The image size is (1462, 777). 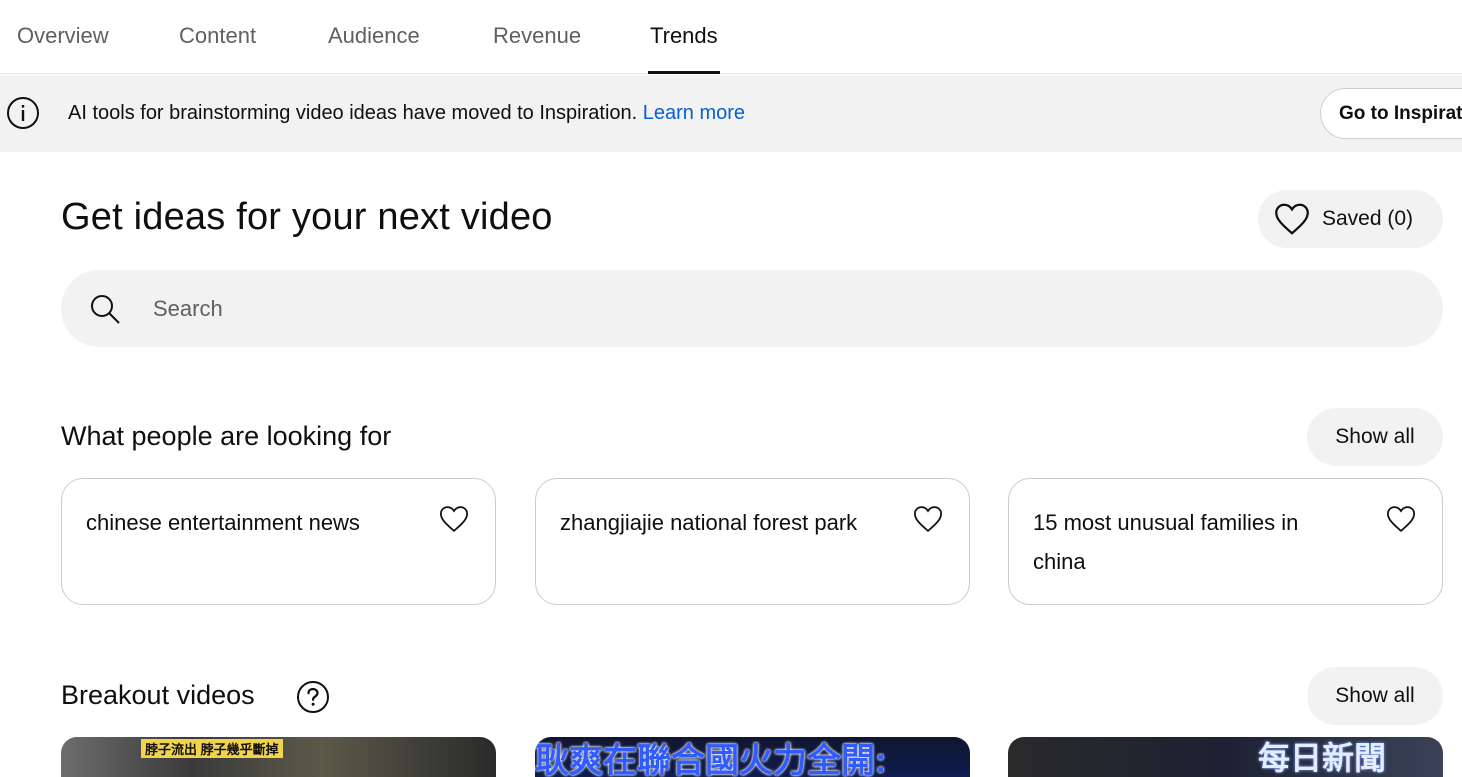 I want to click on idea-card-text: 15 most unusual families in china, so click(x=1166, y=542).